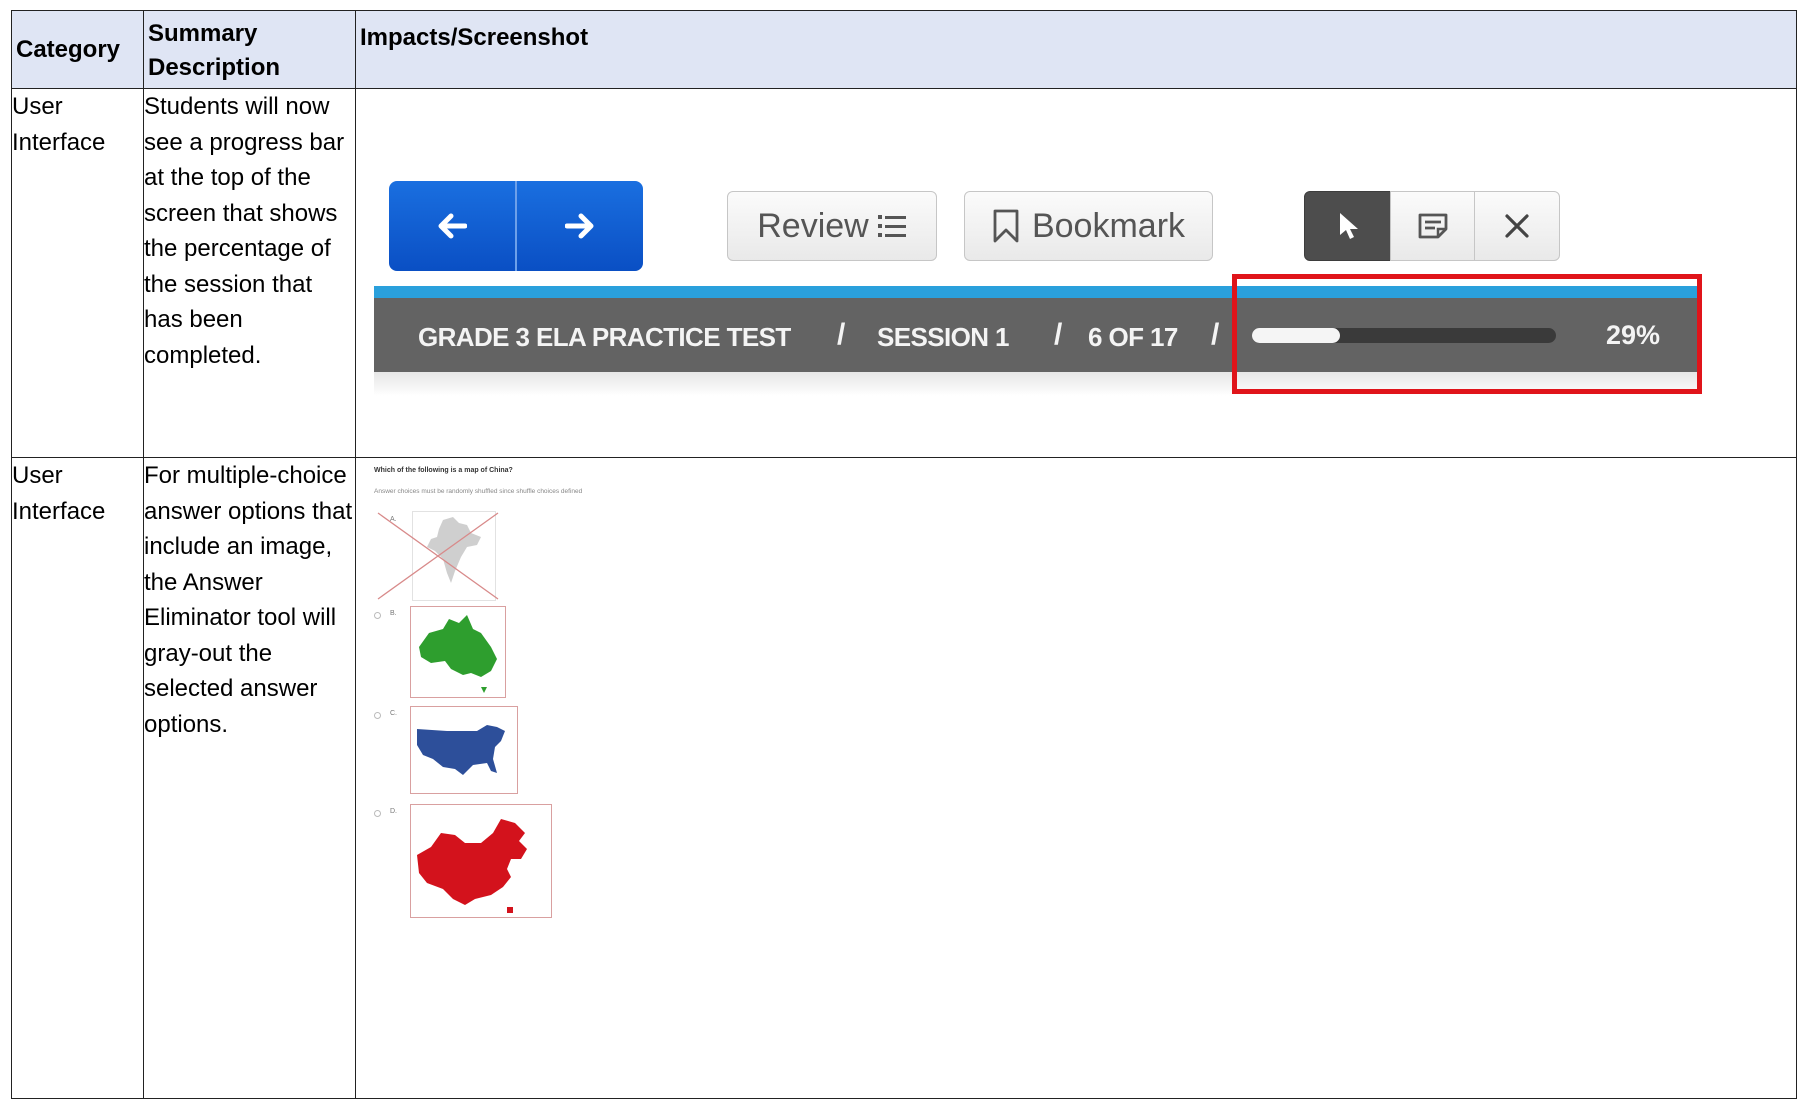 The height and width of the screenshot is (1099, 1799). What do you see at coordinates (604, 337) in the screenshot?
I see `test-name: GRADE 3 ELA PRACTICE TEST` at bounding box center [604, 337].